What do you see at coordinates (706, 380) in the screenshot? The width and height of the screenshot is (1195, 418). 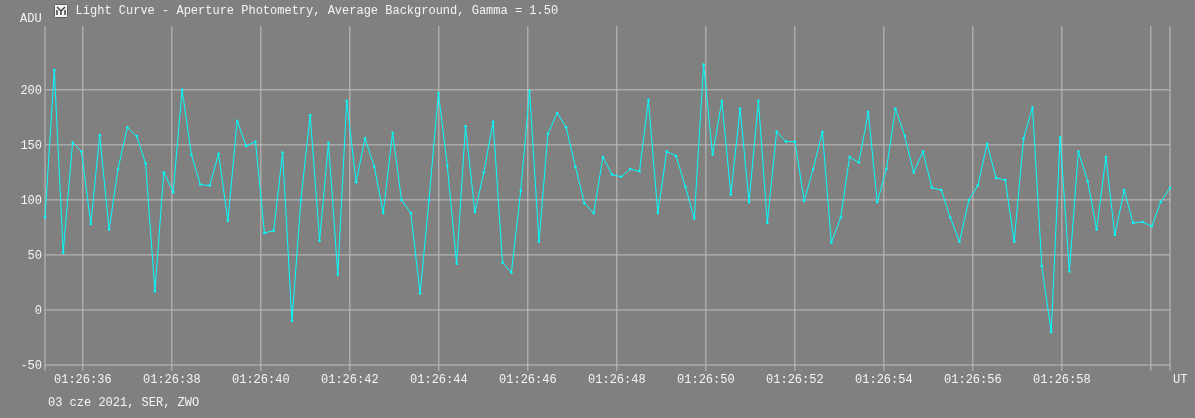 I see `x-tick-label: 01:26:50` at bounding box center [706, 380].